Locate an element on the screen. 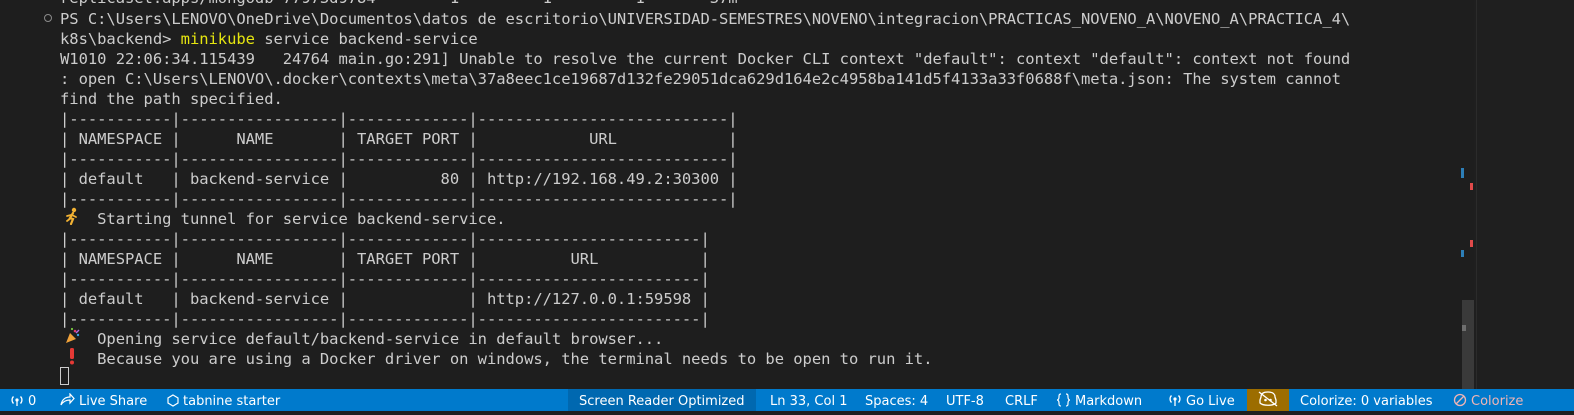  command-name: minikube is located at coordinates (217, 39).